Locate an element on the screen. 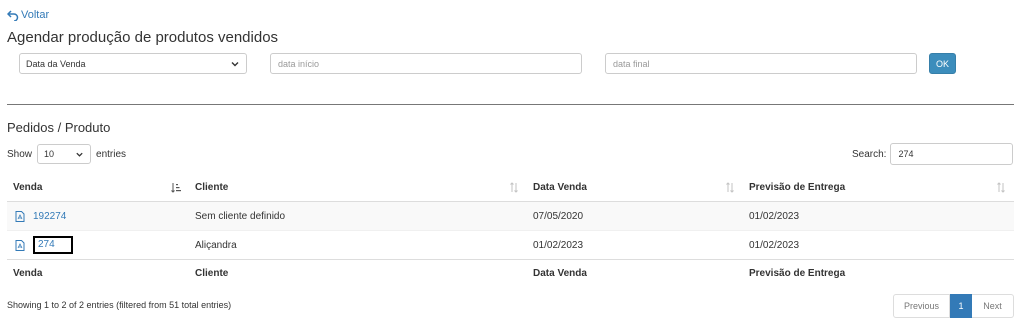 This screenshot has height=328, width=1024. back-label: Voltar is located at coordinates (35, 15).